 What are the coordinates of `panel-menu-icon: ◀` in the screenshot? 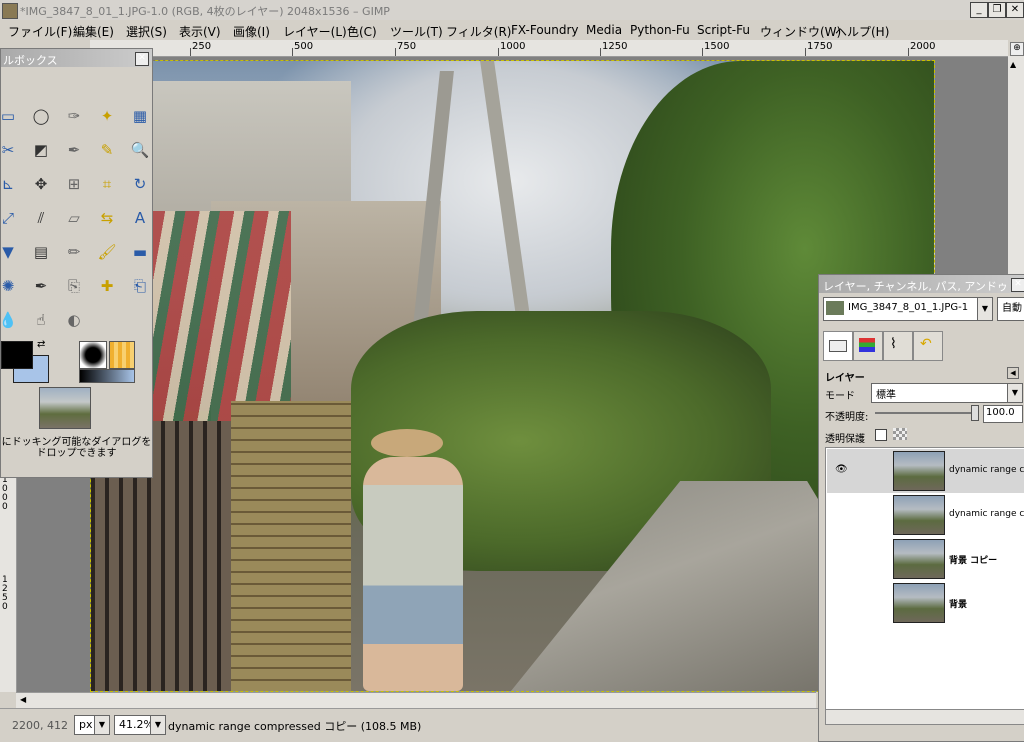 It's located at (1013, 373).